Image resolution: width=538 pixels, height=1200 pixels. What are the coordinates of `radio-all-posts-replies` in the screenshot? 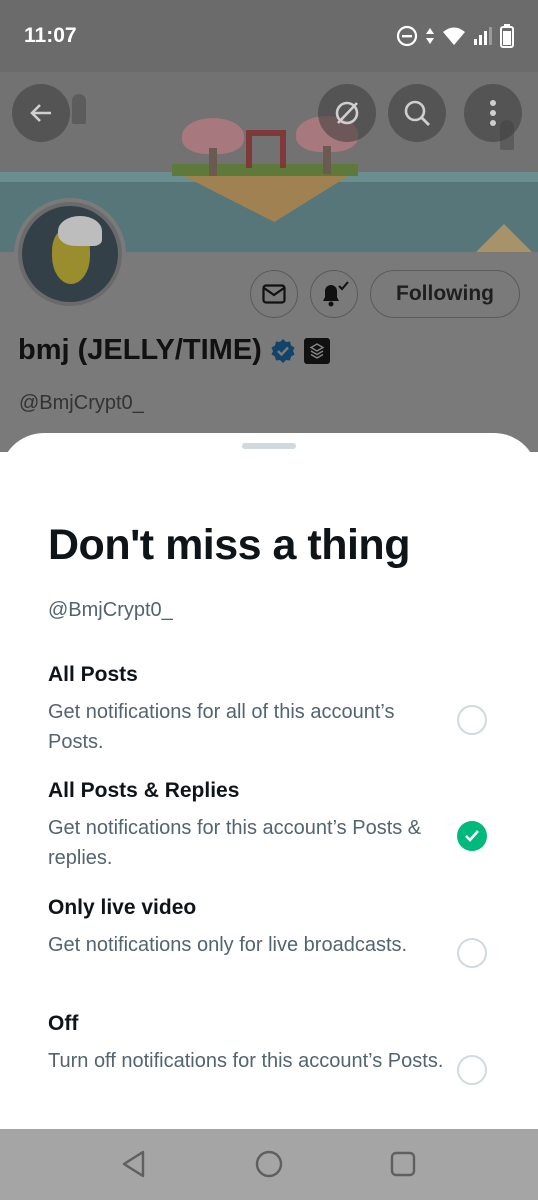 It's located at (472, 836).